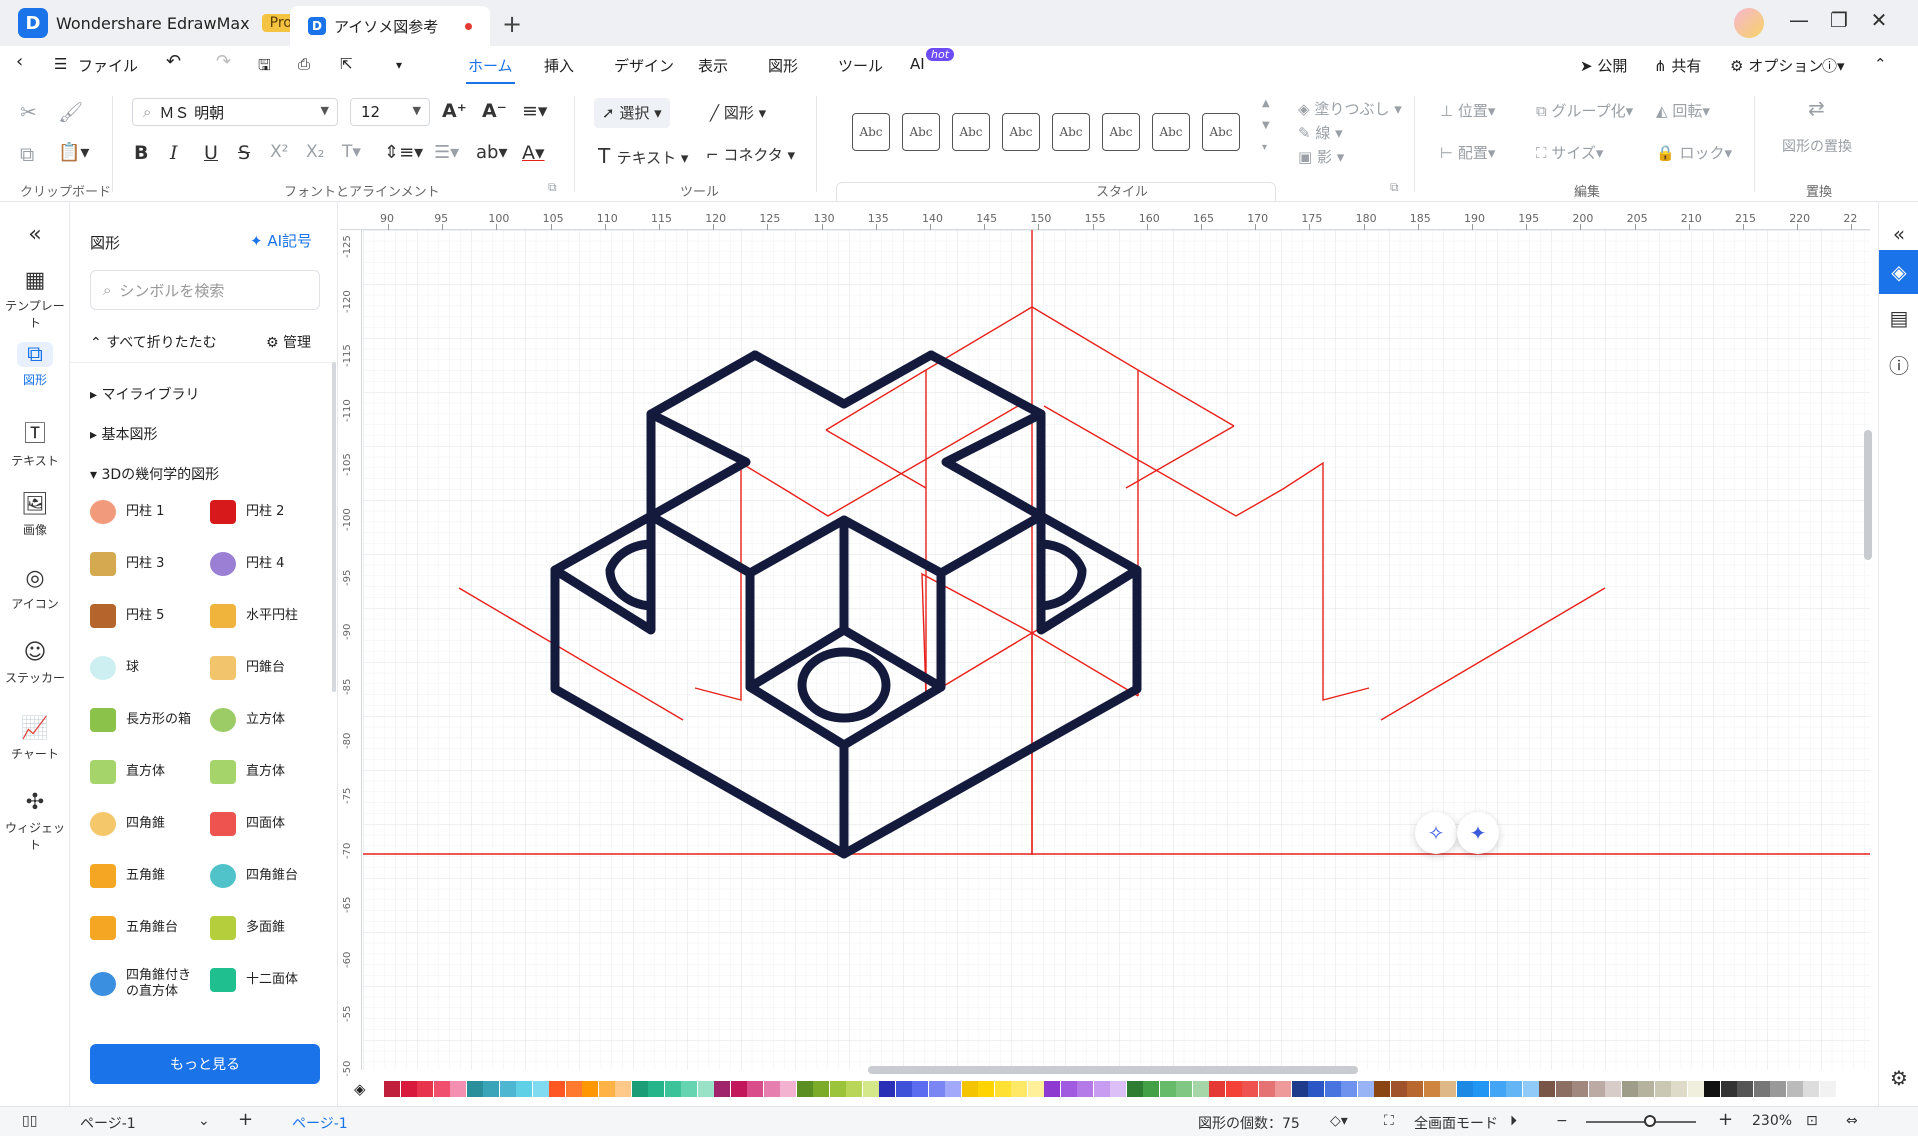 Image resolution: width=1918 pixels, height=1136 pixels. I want to click on rotate-button: ◭ 回転▾, so click(1683, 110).